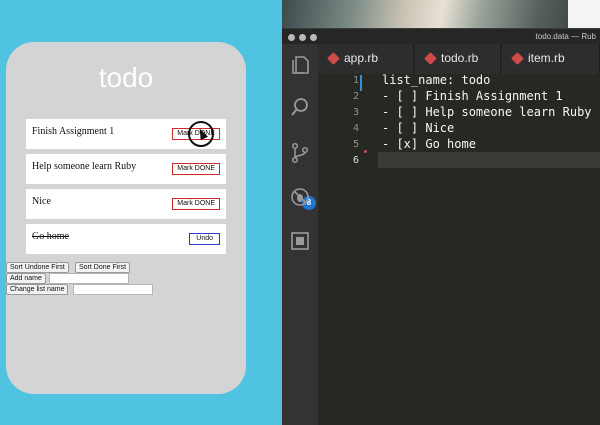 This screenshot has height=425, width=600. Describe the element at coordinates (355, 128) in the screenshot. I see `line-number: 4` at that location.